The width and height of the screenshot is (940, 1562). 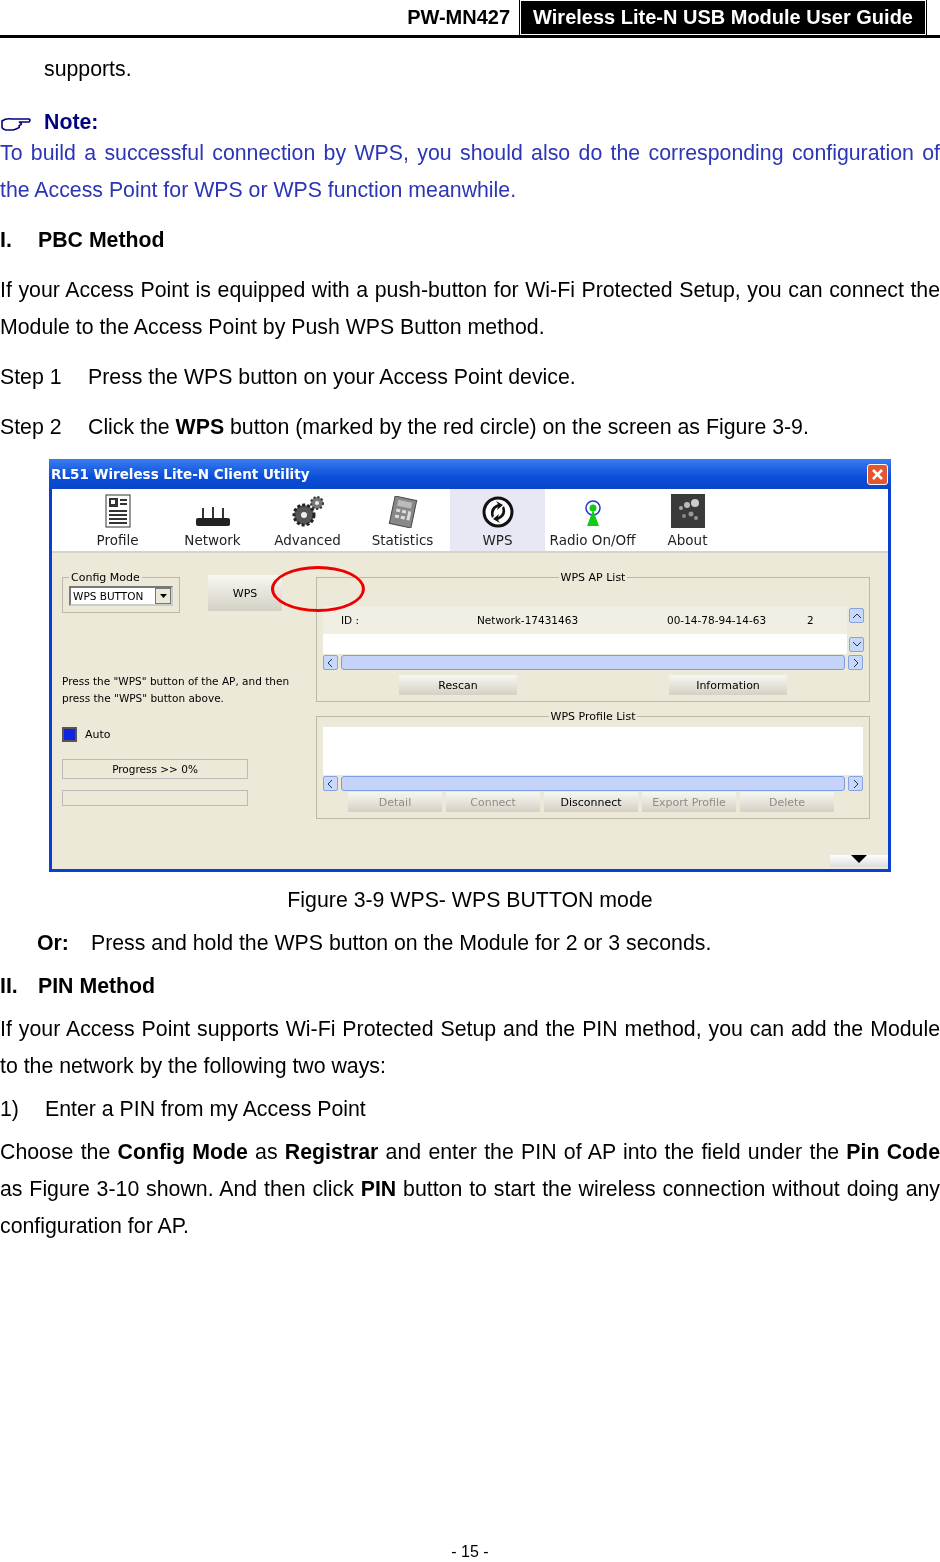 I want to click on group-label: Config Mode, so click(x=105, y=577).